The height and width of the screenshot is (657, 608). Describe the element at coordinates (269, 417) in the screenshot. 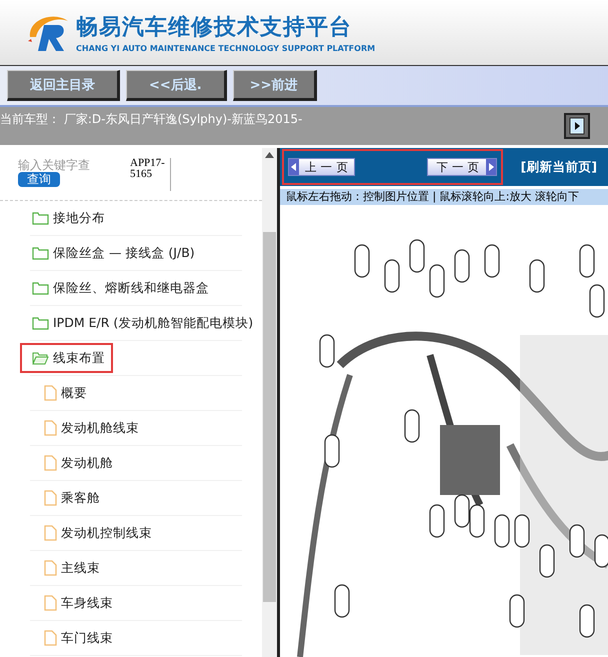

I see `scroll-thumb` at that location.